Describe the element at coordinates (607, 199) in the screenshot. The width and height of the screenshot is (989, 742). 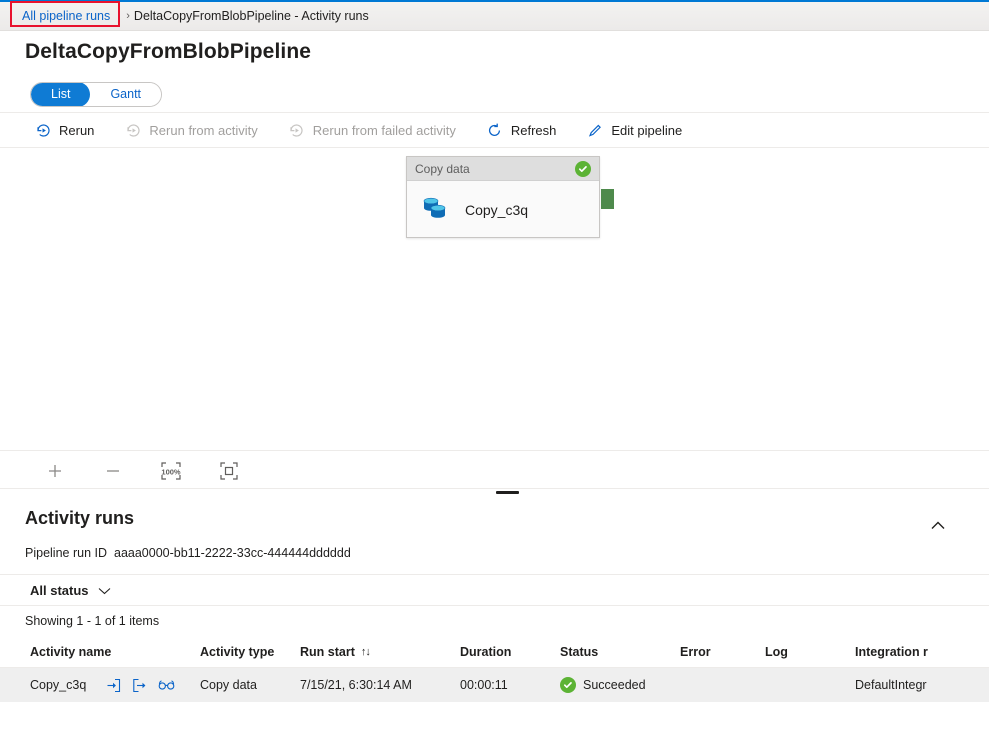
I see `activity-output-connector` at that location.